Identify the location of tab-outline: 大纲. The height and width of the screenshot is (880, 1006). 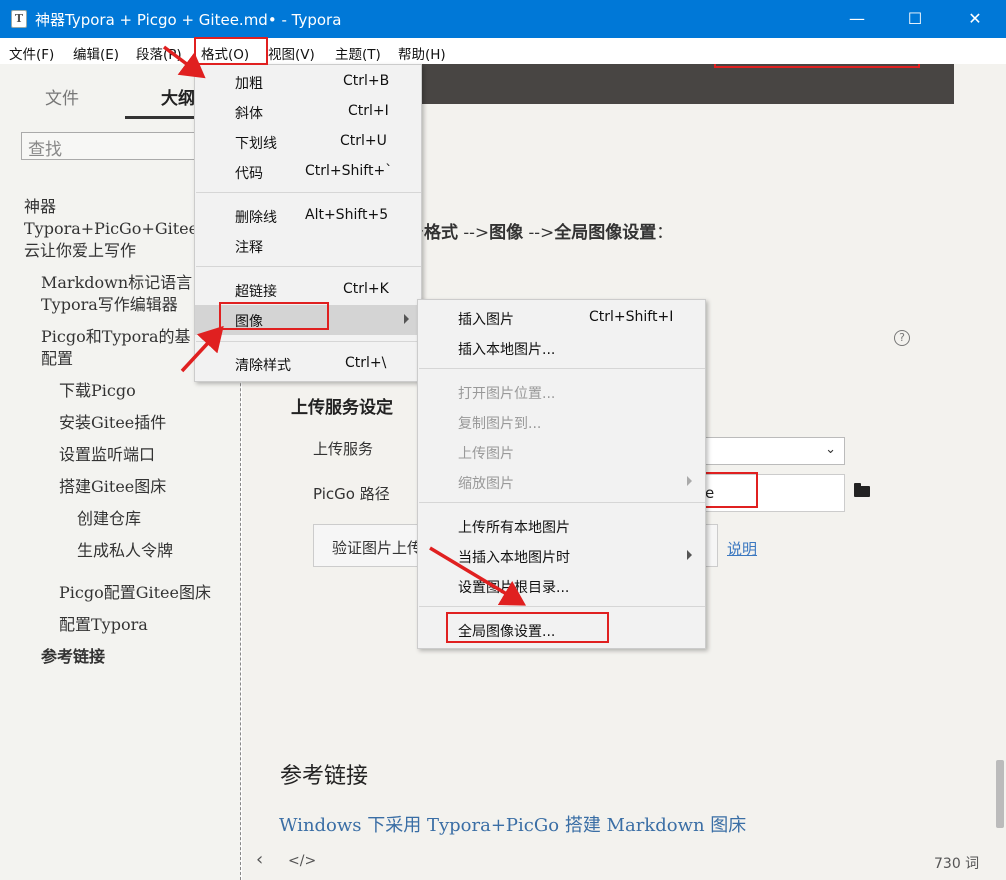
(178, 96).